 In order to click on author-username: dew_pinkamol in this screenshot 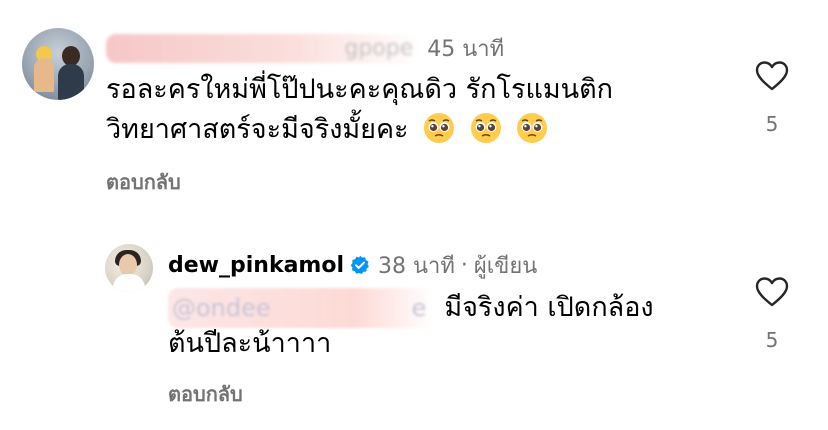, I will do `click(256, 265)`.